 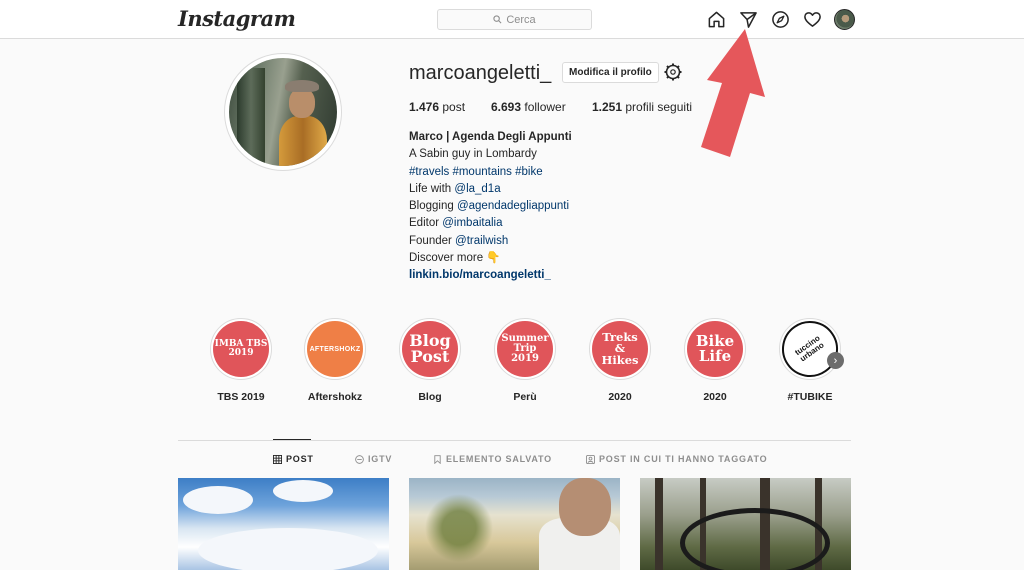 I want to click on chevron-right-icon: ›, so click(x=835, y=360).